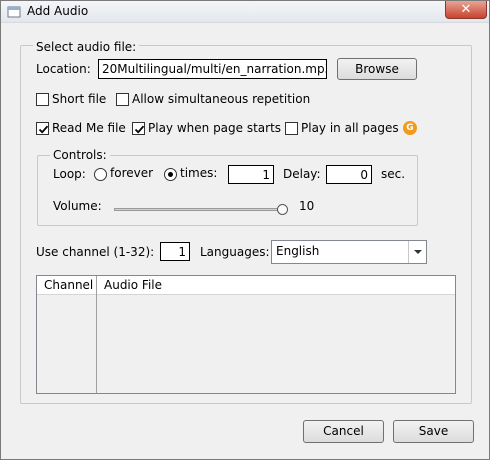 This screenshot has height=460, width=490. Describe the element at coordinates (298, 251) in the screenshot. I see `languages-selected-value: English` at that location.